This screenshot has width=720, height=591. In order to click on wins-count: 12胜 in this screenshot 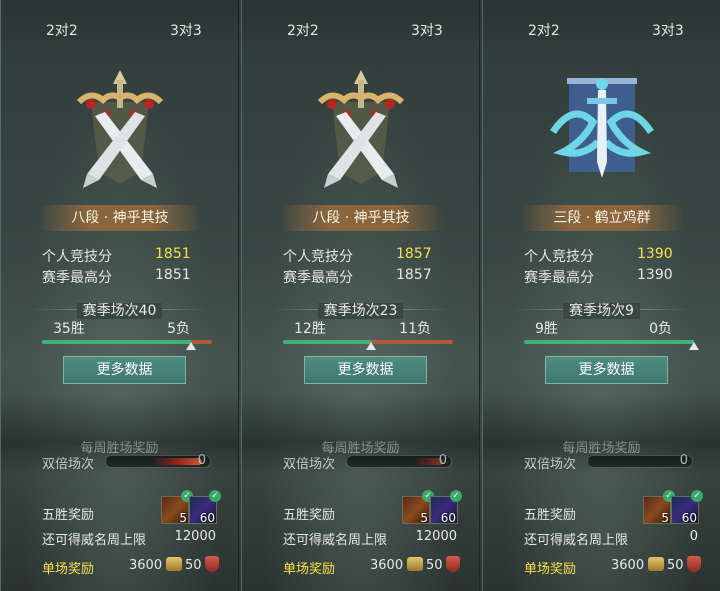, I will do `click(310, 329)`.